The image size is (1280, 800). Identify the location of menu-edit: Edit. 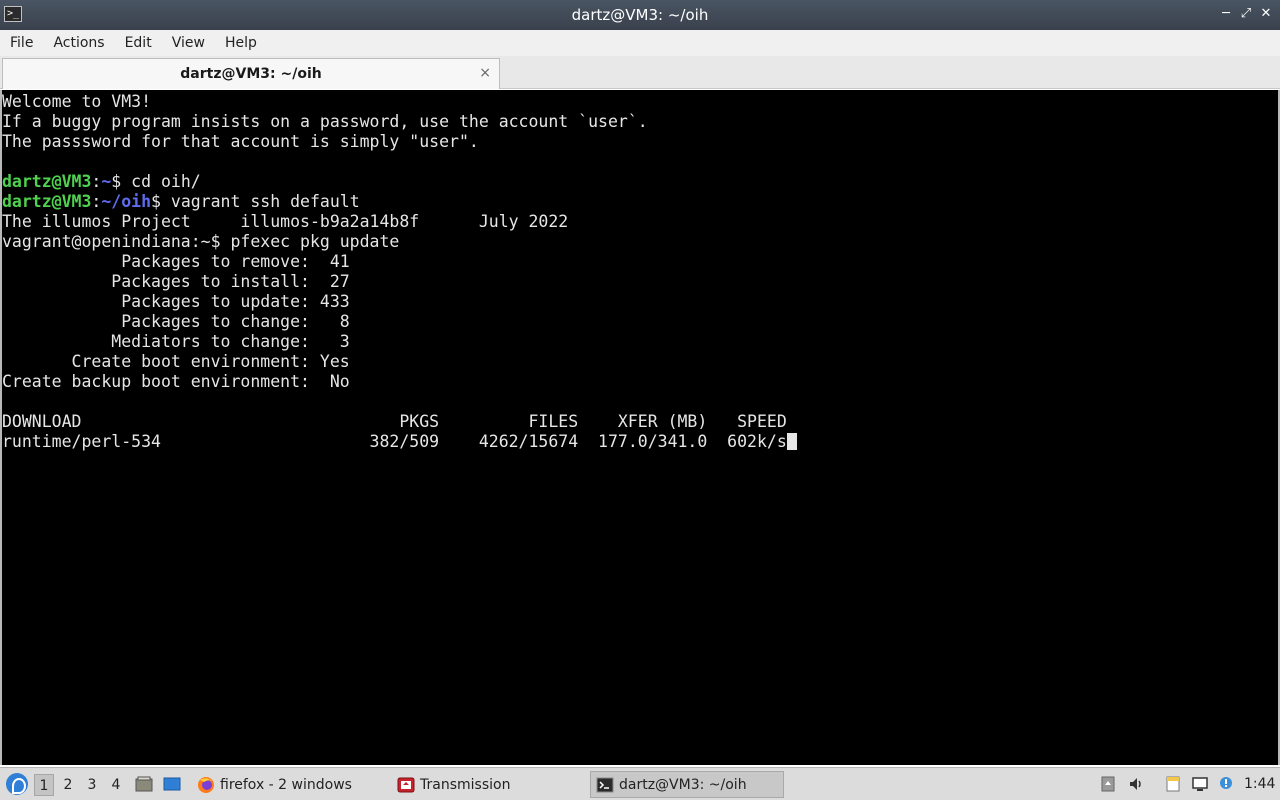
(138, 43).